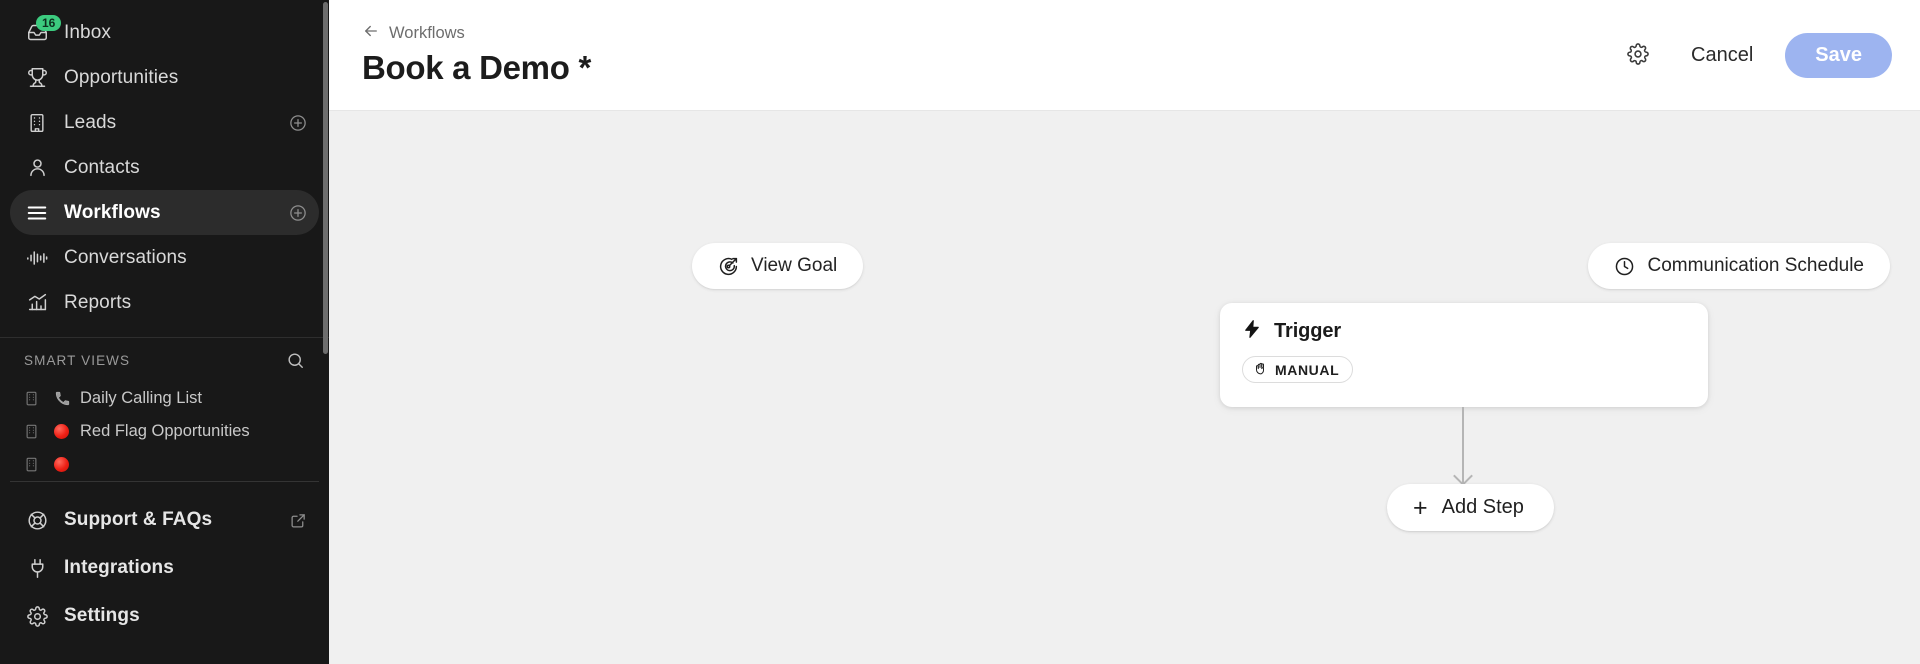 The width and height of the screenshot is (1920, 664). What do you see at coordinates (476, 33) in the screenshot?
I see `breadcrumb: Workflows` at bounding box center [476, 33].